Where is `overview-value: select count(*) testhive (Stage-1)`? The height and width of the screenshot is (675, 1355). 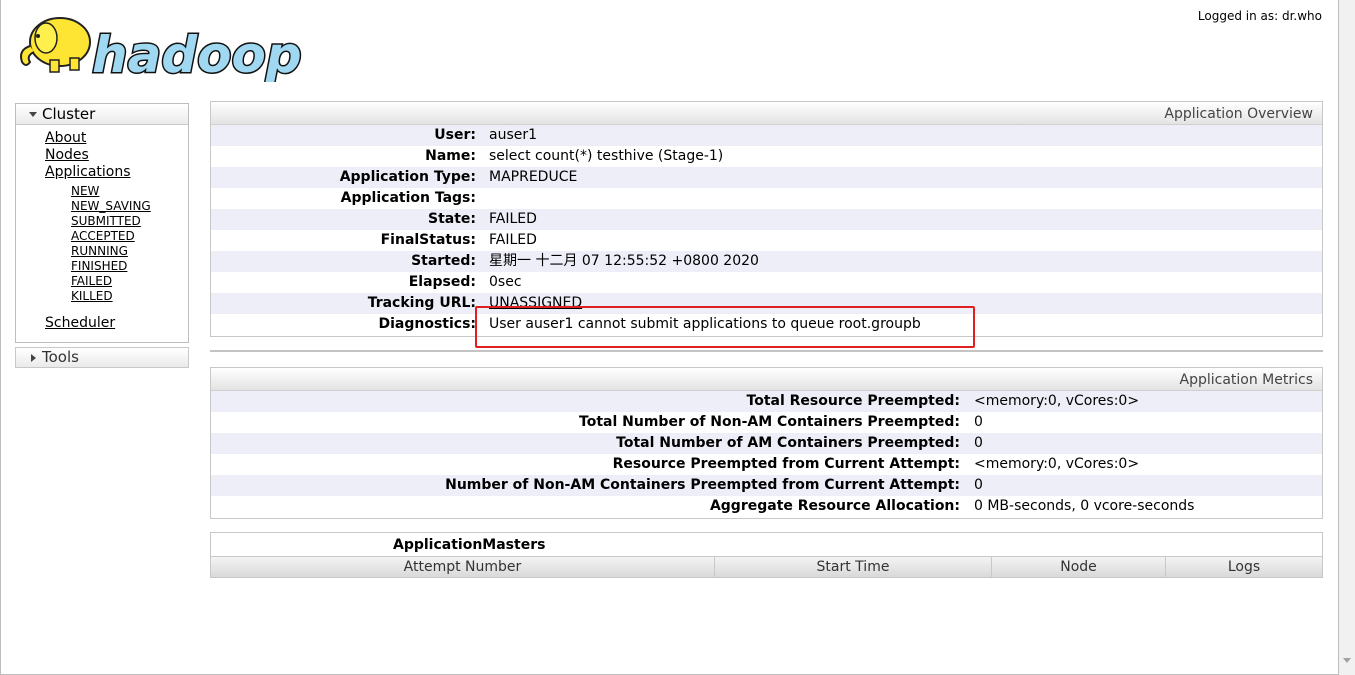
overview-value: select count(*) testhive (Stage-1) is located at coordinates (606, 156).